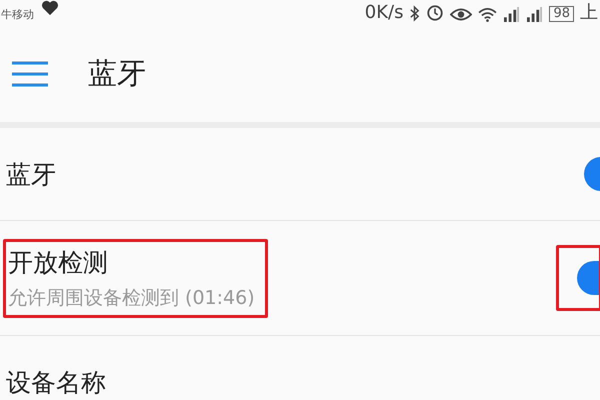 This screenshot has height=400, width=600. Describe the element at coordinates (56, 382) in the screenshot. I see `setting-title: 设备名称` at that location.